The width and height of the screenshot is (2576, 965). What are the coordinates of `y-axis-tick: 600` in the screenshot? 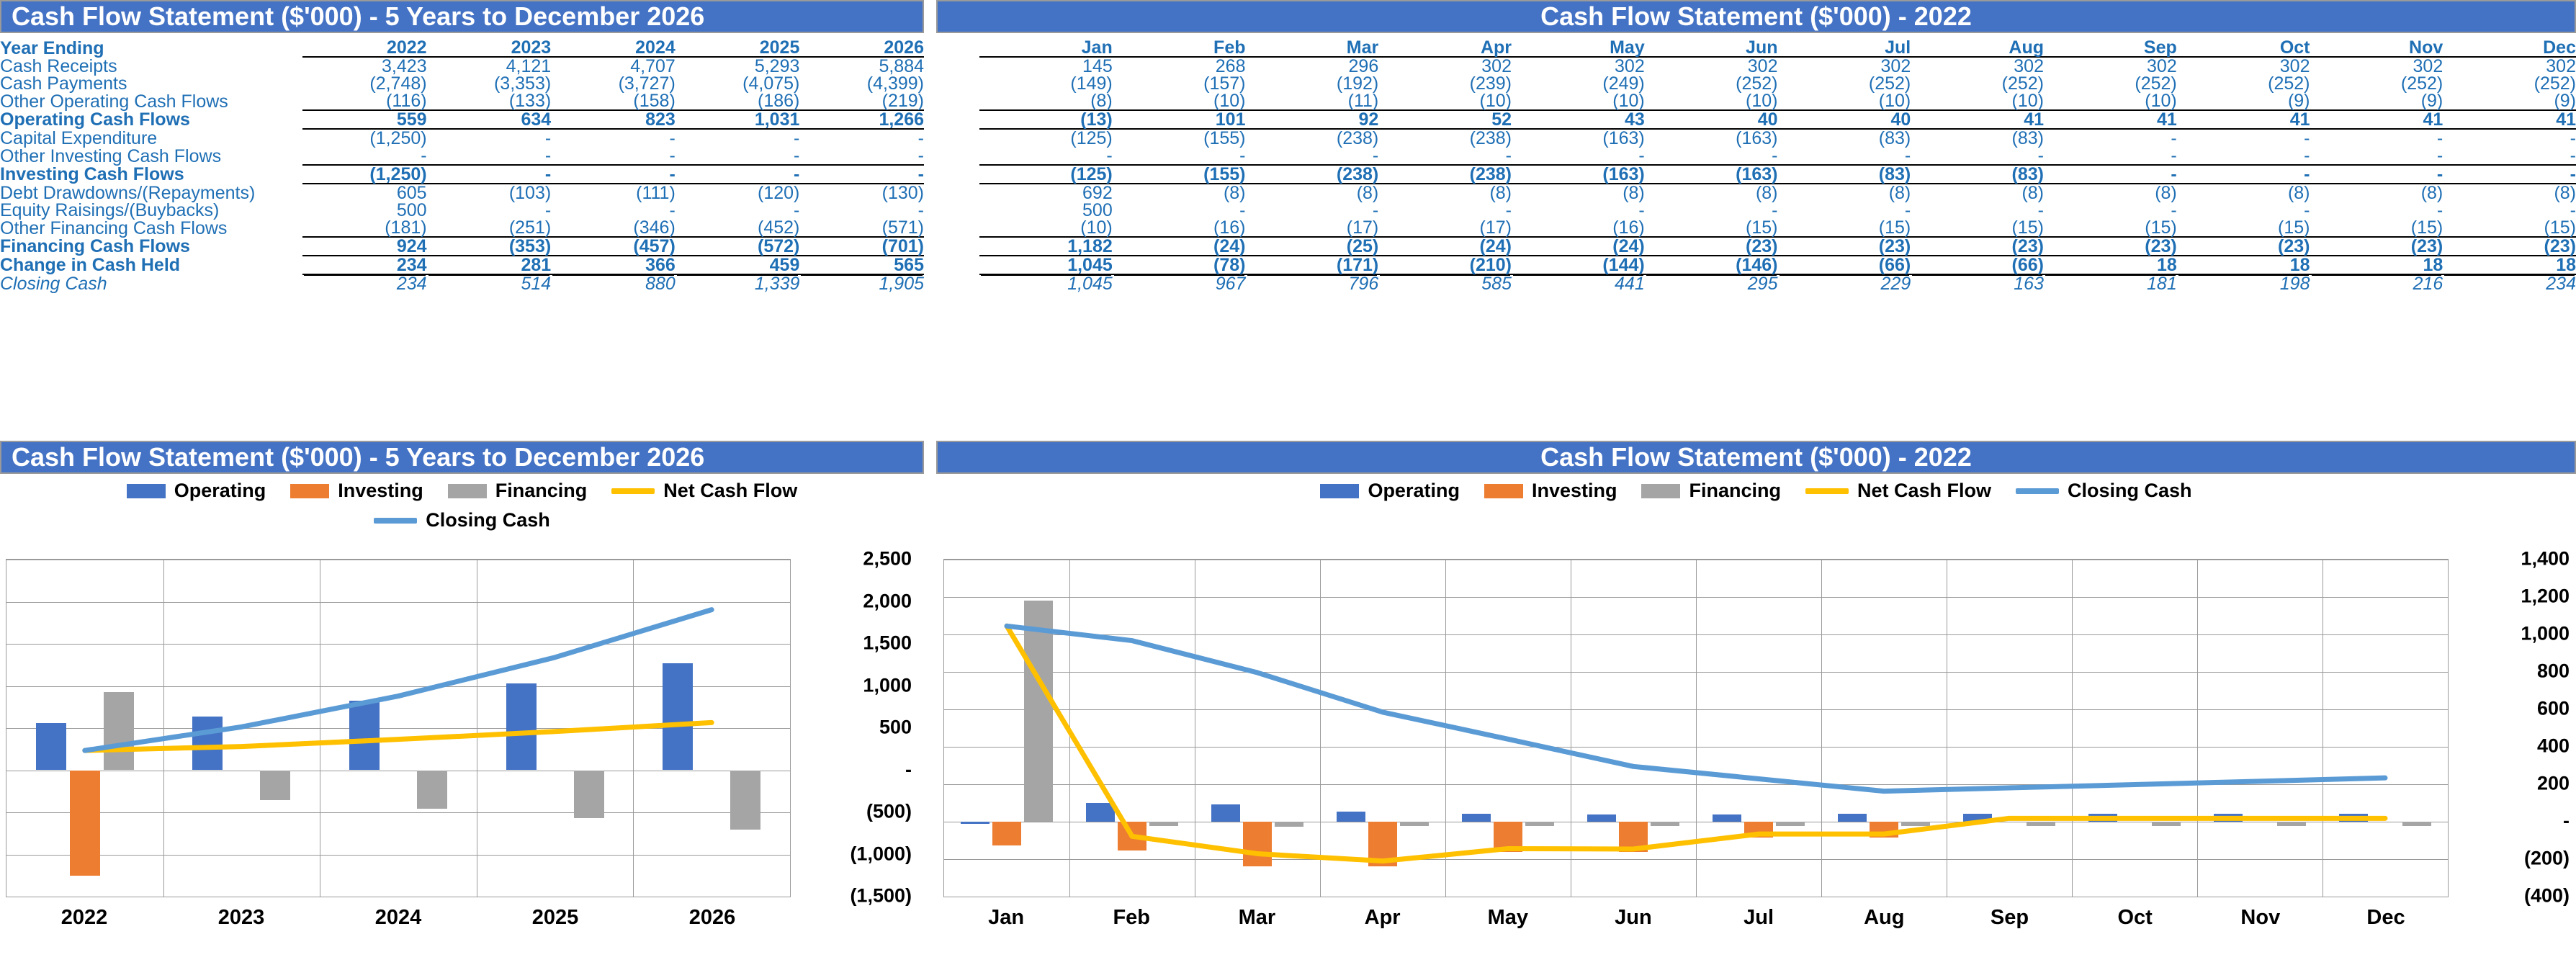 It's located at (2553, 708).